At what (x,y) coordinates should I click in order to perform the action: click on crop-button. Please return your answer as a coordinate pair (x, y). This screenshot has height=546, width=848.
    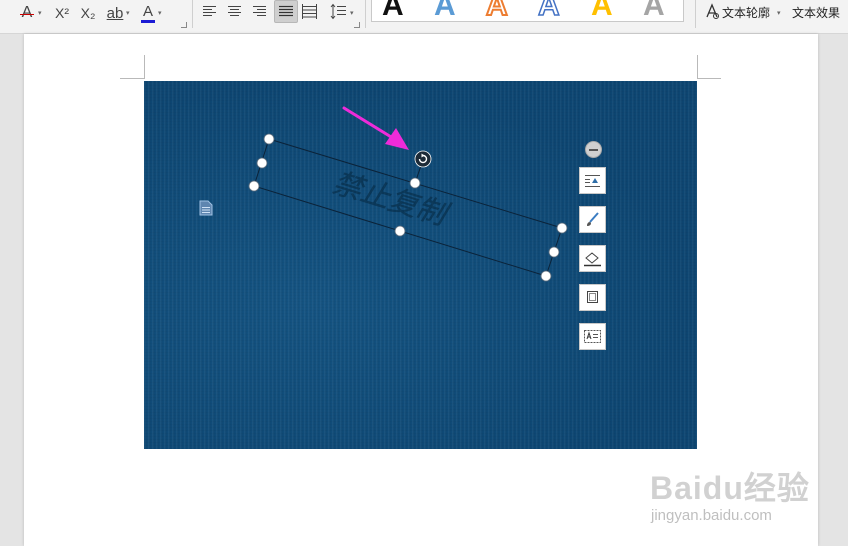
    Looking at the image, I should click on (592, 297).